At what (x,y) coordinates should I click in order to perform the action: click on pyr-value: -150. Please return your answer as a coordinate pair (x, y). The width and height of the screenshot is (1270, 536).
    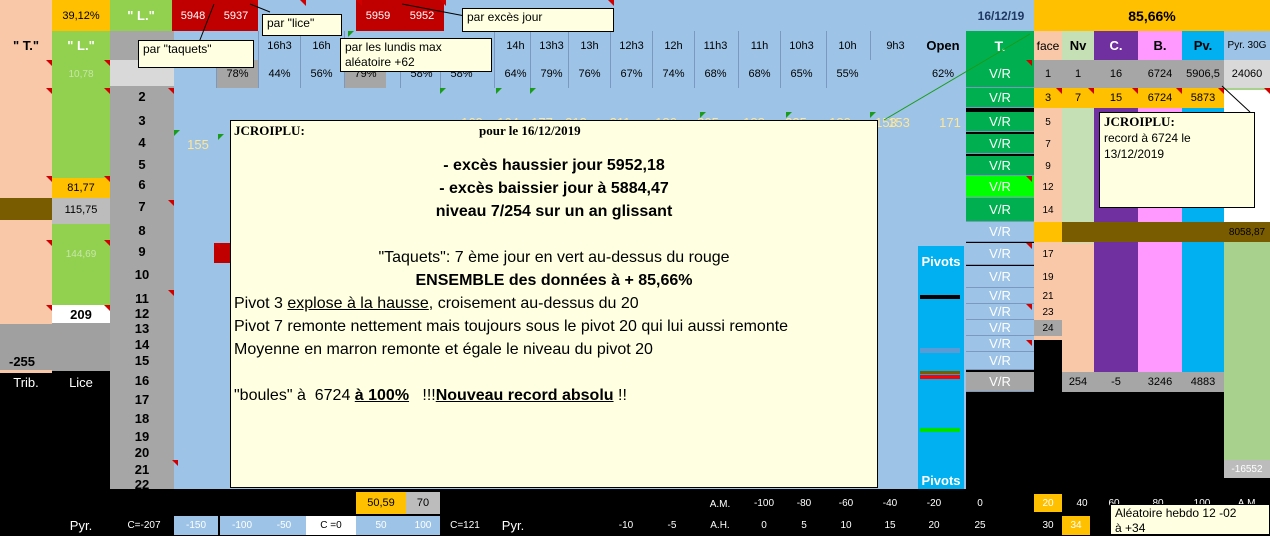
    Looking at the image, I should click on (196, 525).